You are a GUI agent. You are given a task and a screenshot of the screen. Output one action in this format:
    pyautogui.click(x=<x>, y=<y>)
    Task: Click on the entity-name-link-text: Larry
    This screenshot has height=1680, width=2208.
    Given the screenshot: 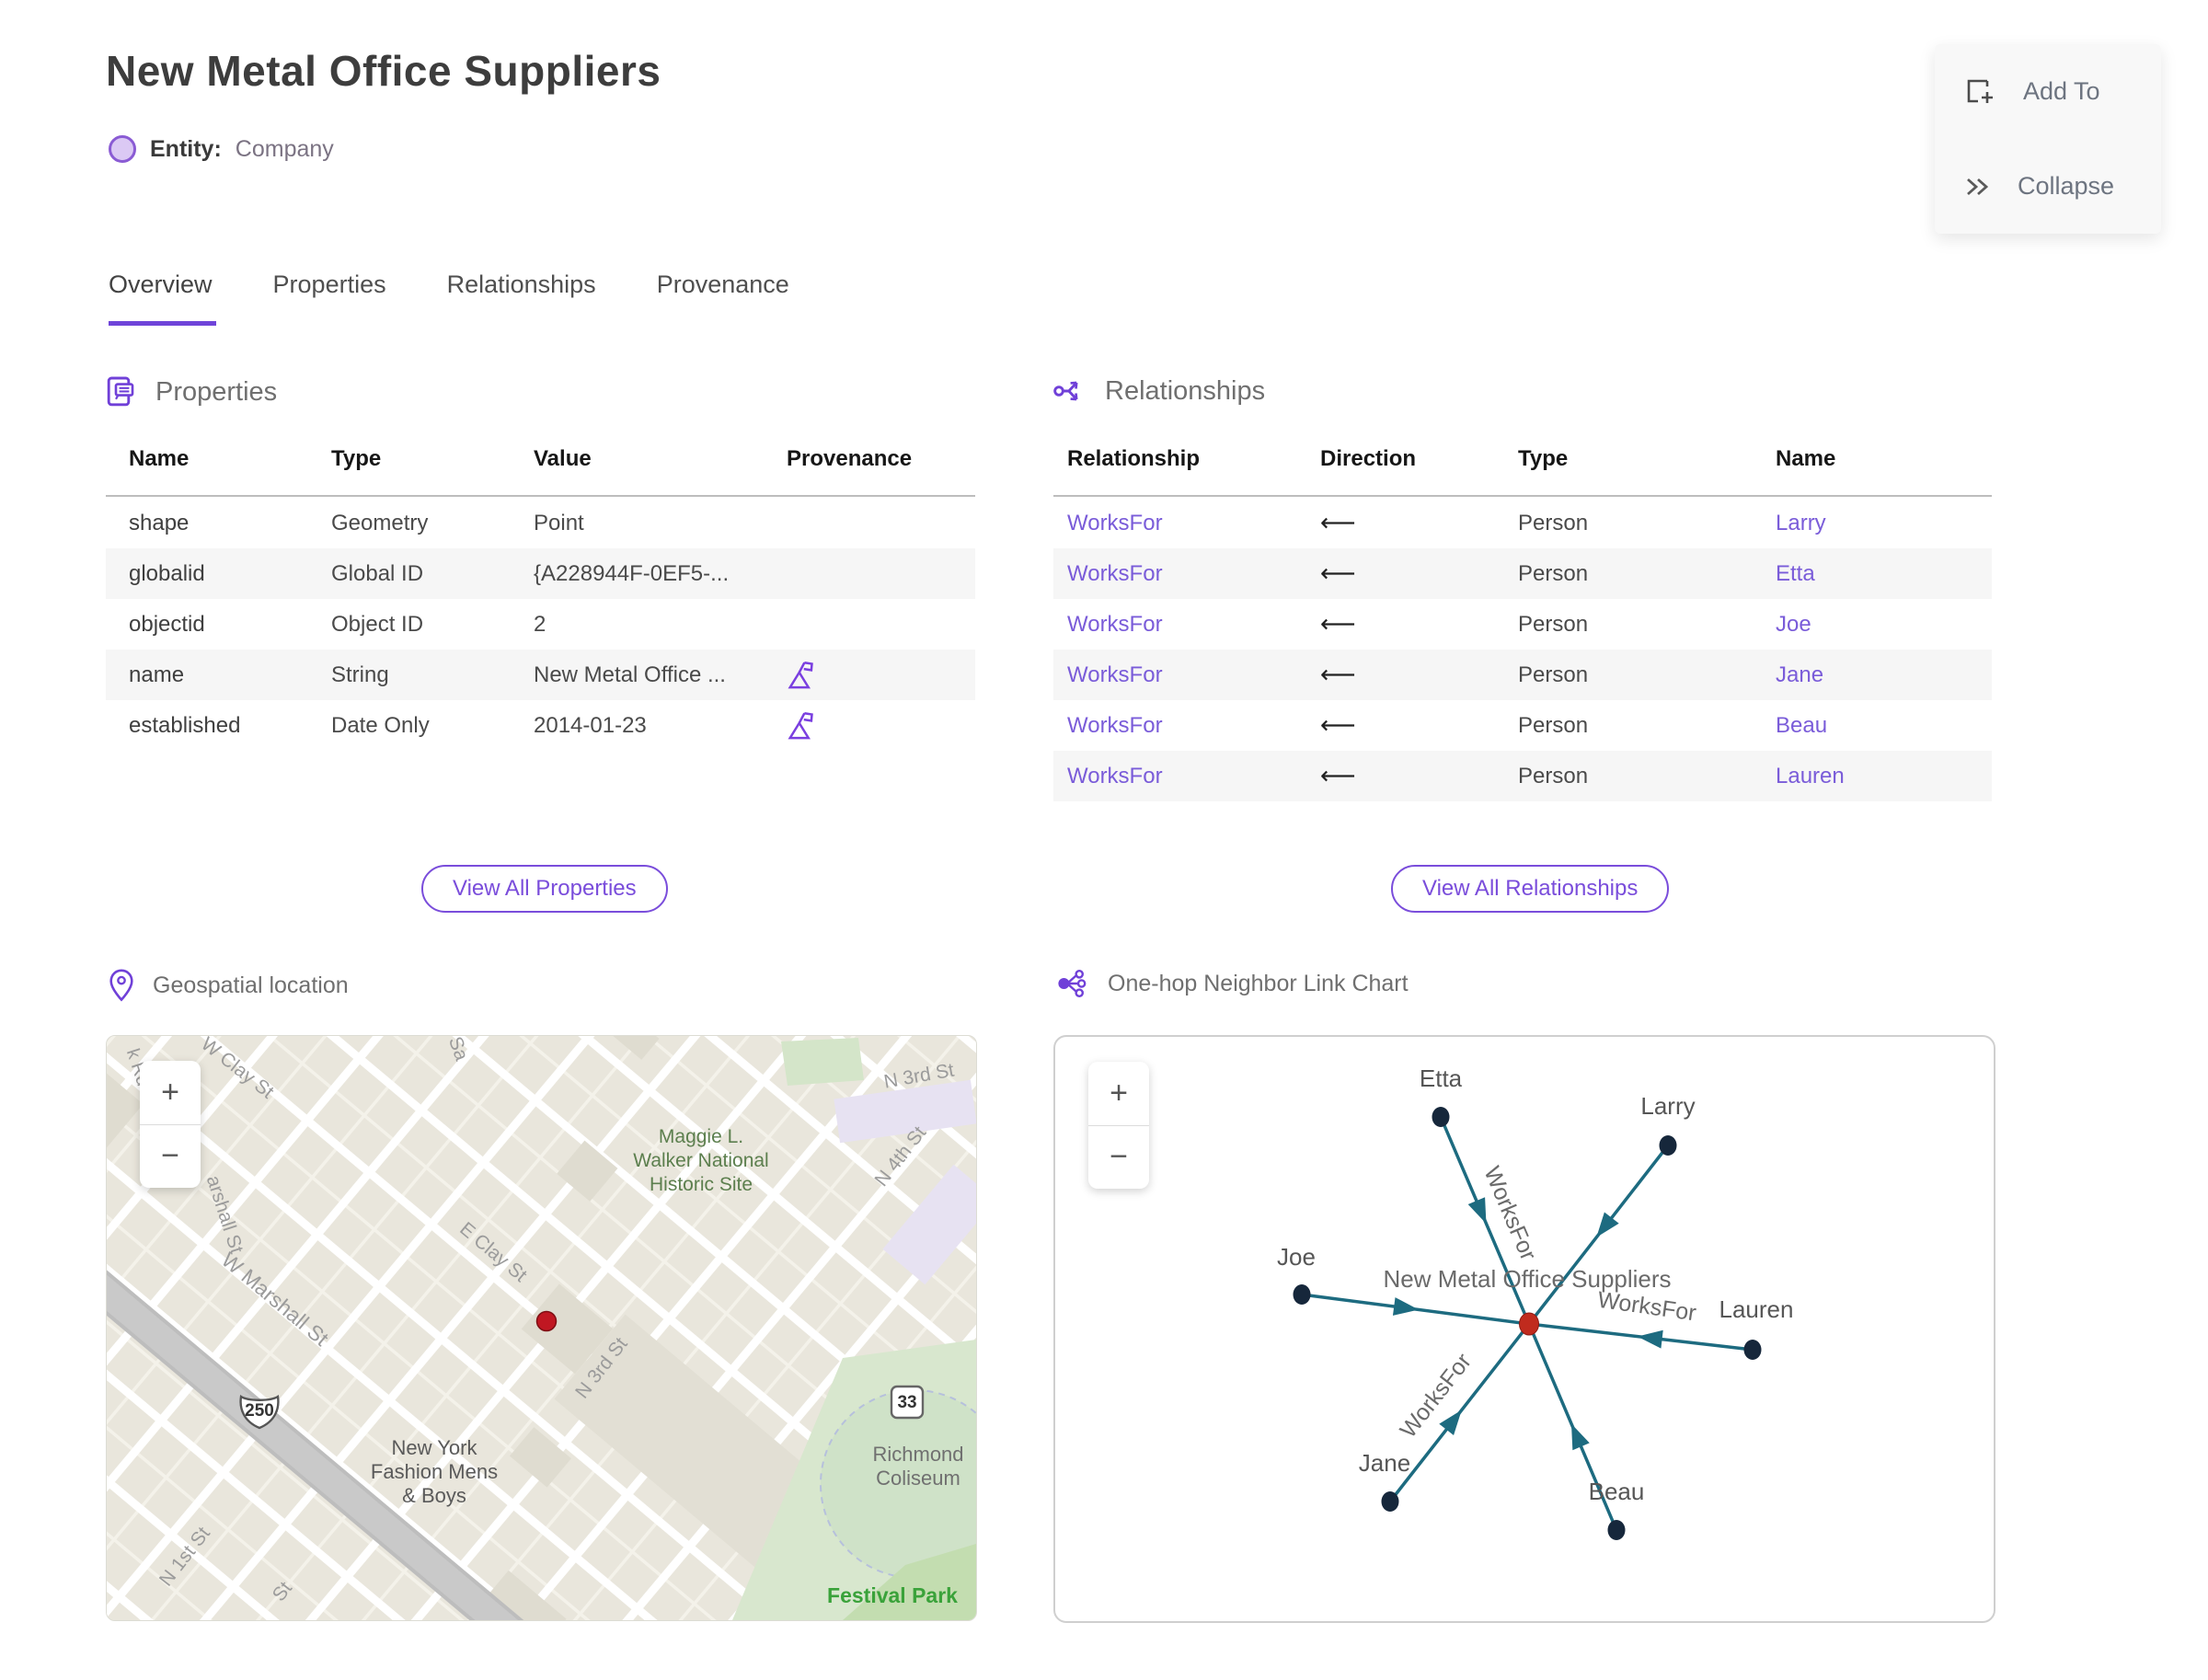 What is the action you would take?
    pyautogui.click(x=1801, y=523)
    